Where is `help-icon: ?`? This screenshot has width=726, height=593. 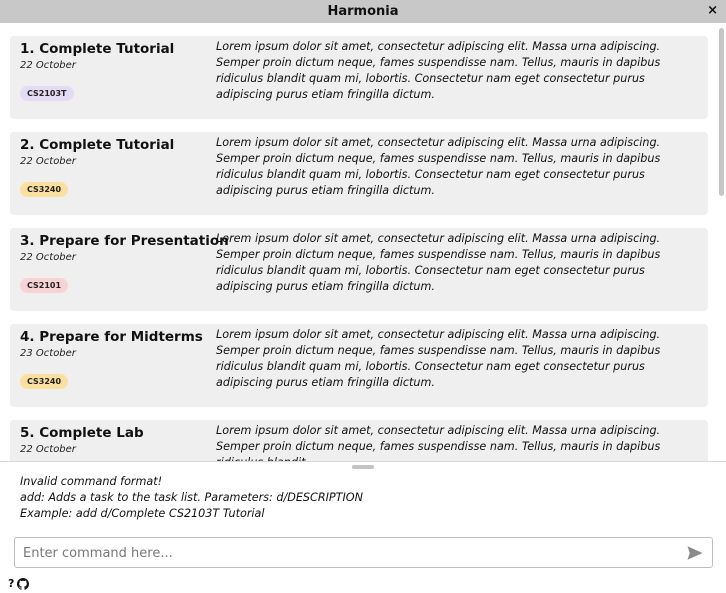 help-icon: ? is located at coordinates (11, 584).